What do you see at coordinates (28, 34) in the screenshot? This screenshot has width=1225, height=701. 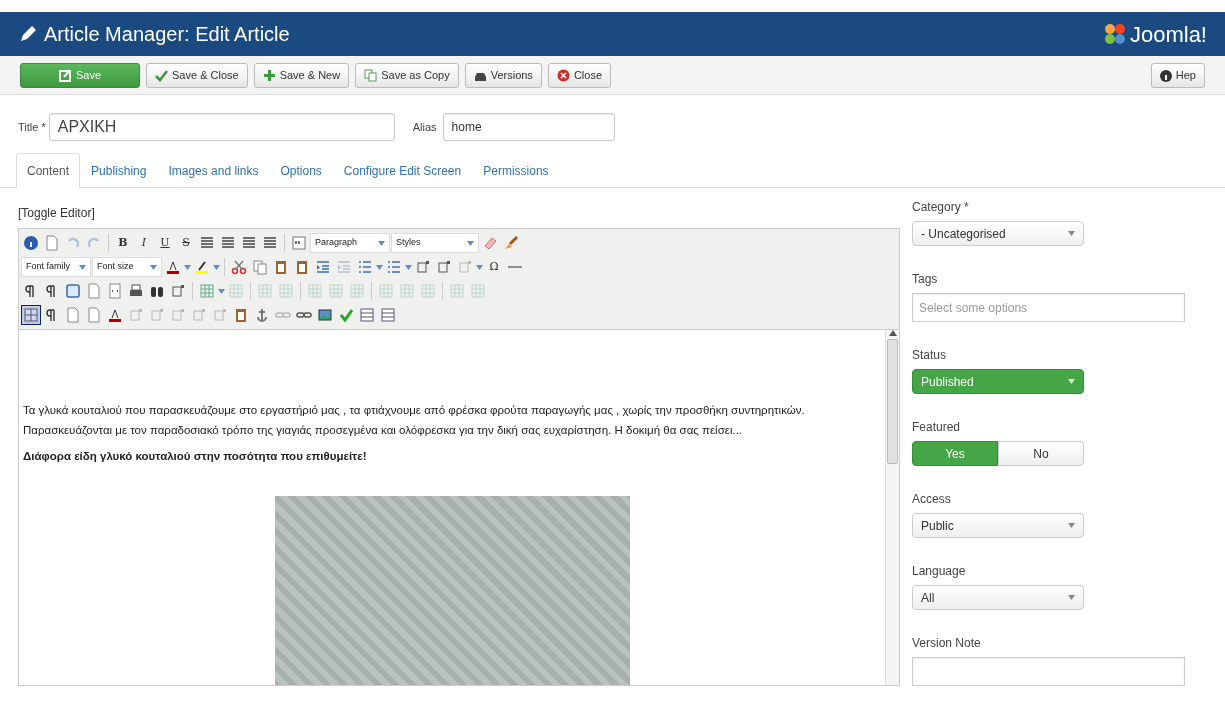 I see `pencil-icon` at bounding box center [28, 34].